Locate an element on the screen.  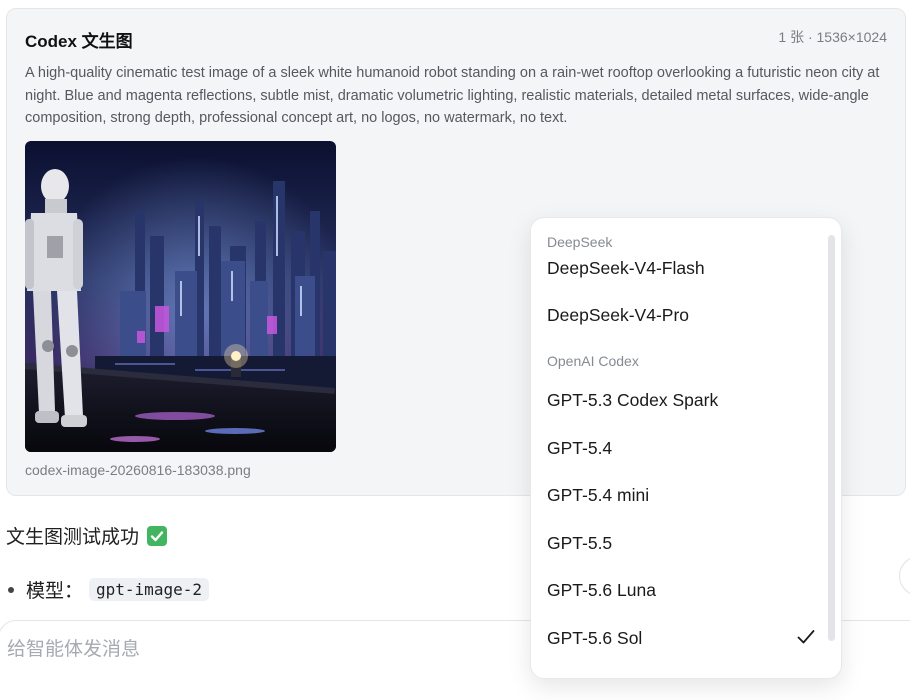
result-message: 文生图测试成功 is located at coordinates (87, 535).